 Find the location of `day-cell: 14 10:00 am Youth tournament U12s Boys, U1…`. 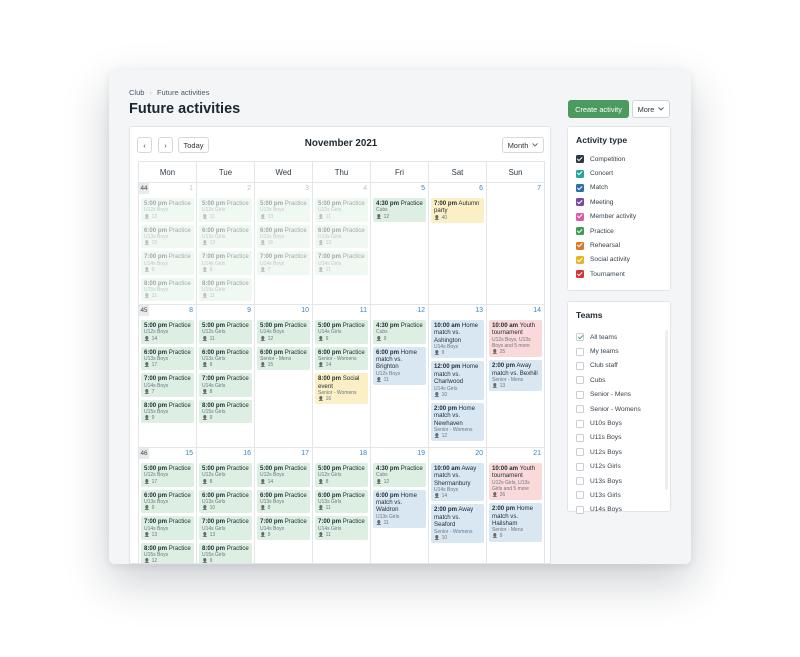

day-cell: 14 10:00 am Youth tournament U12s Boys, U1… is located at coordinates (515, 376).